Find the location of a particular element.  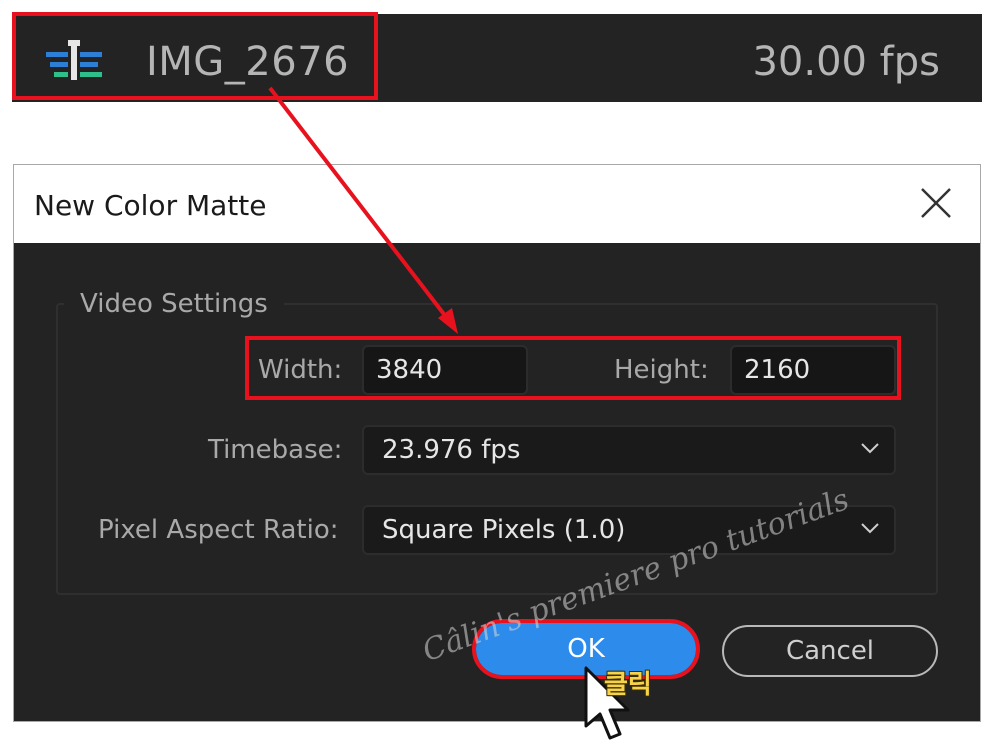

timebase-value: 23.976 fps is located at coordinates (451, 450).